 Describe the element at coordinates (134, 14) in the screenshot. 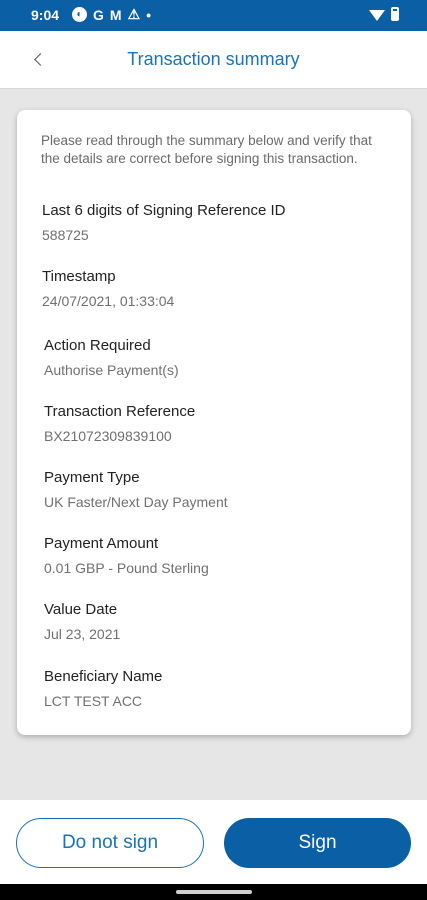

I see `warning-icon: ⚠` at that location.